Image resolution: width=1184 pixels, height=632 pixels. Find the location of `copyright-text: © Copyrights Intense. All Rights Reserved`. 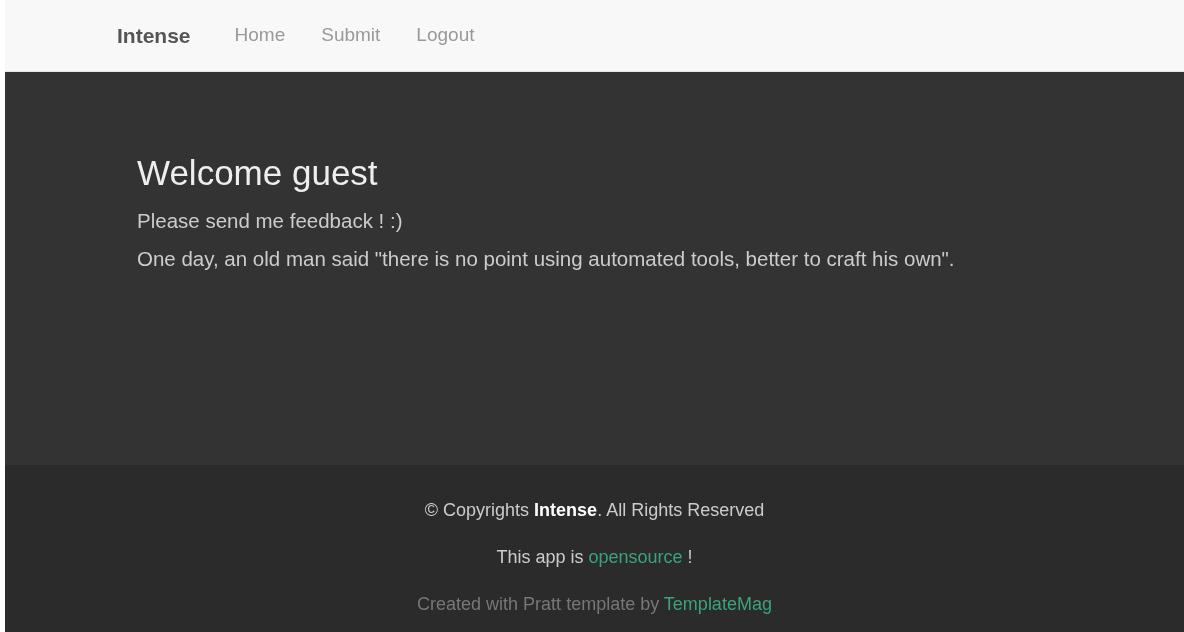

copyright-text: © Copyrights Intense. All Rights Reserved is located at coordinates (594, 510).